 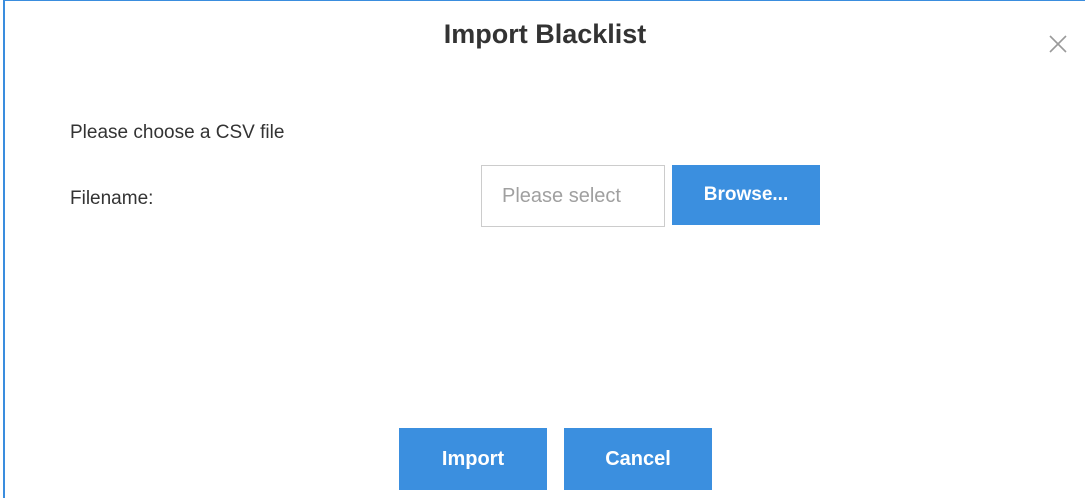 What do you see at coordinates (638, 459) in the screenshot?
I see `cancel-button: Cancel` at bounding box center [638, 459].